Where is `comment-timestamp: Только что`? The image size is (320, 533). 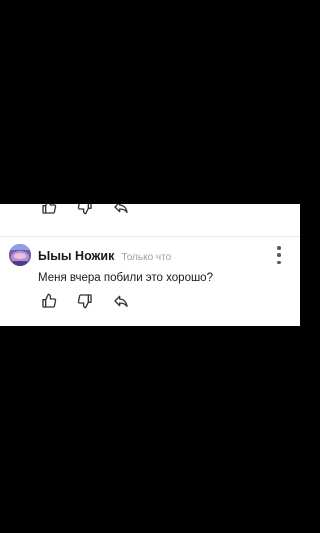 comment-timestamp: Только что is located at coordinates (146, 257).